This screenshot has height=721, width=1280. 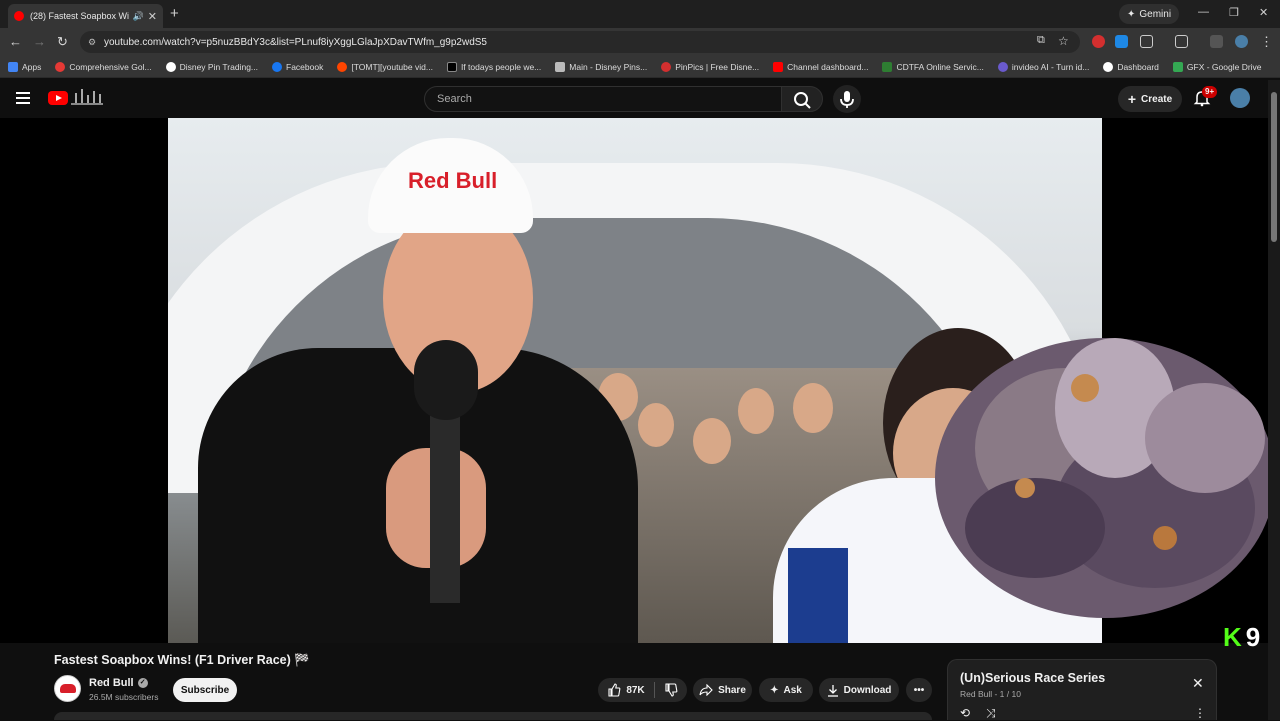 I want to click on forward-icon: →, so click(x=39, y=41).